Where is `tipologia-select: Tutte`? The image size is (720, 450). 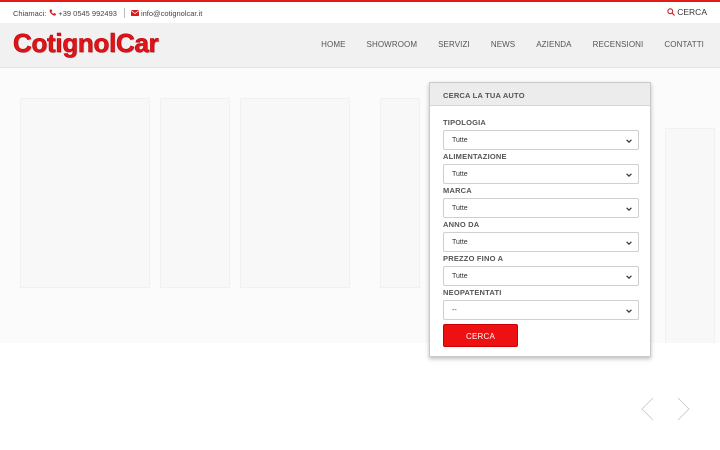 tipologia-select: Tutte is located at coordinates (541, 140).